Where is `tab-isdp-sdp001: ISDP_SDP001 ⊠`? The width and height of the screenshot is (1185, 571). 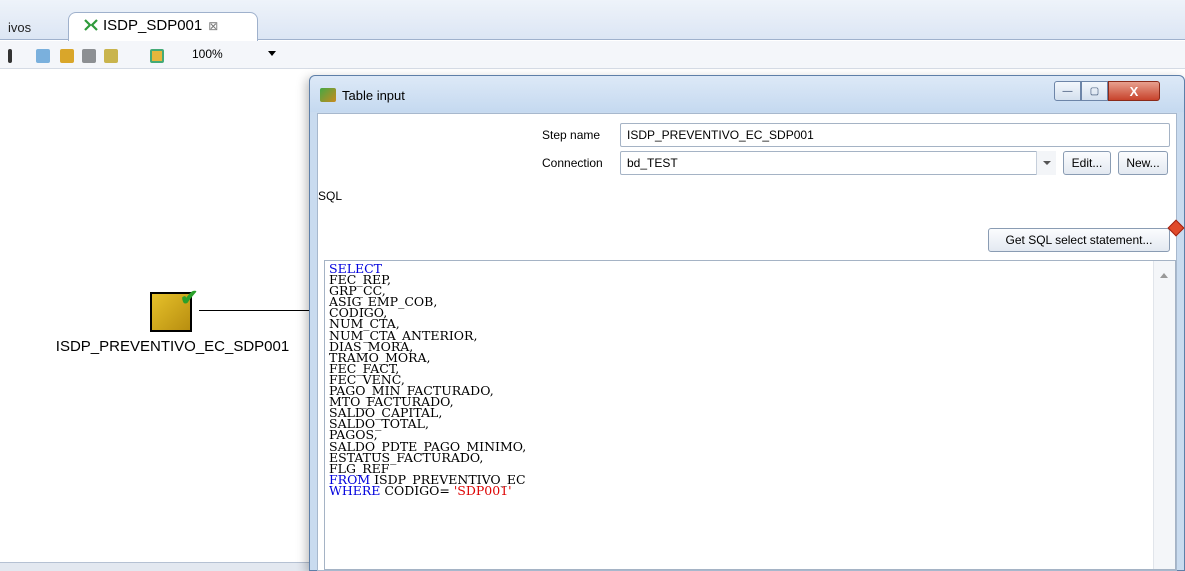 tab-isdp-sdp001: ISDP_SDP001 ⊠ is located at coordinates (163, 26).